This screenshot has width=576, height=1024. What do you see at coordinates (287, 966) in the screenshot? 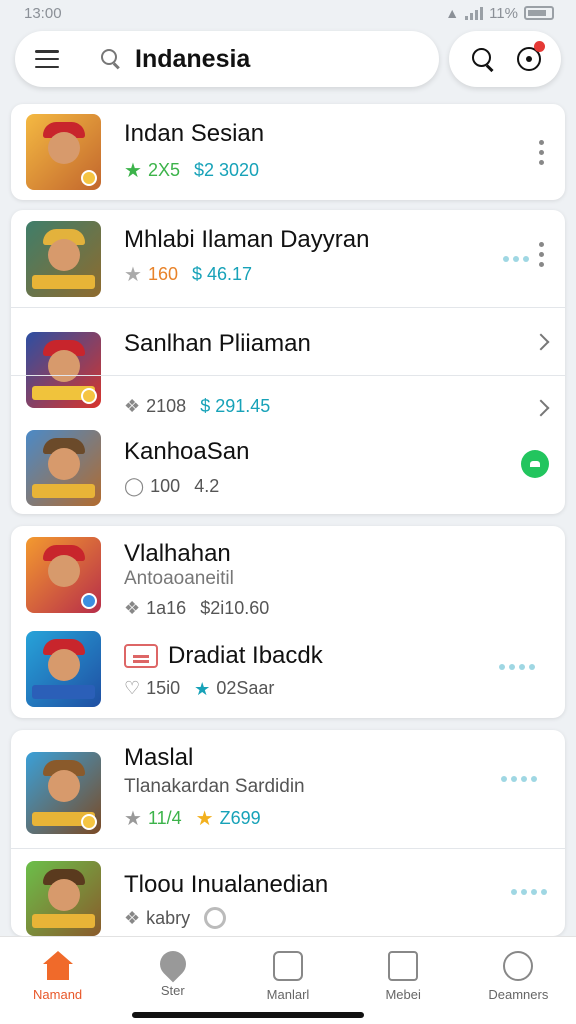
I see `book-icon` at bounding box center [287, 966].